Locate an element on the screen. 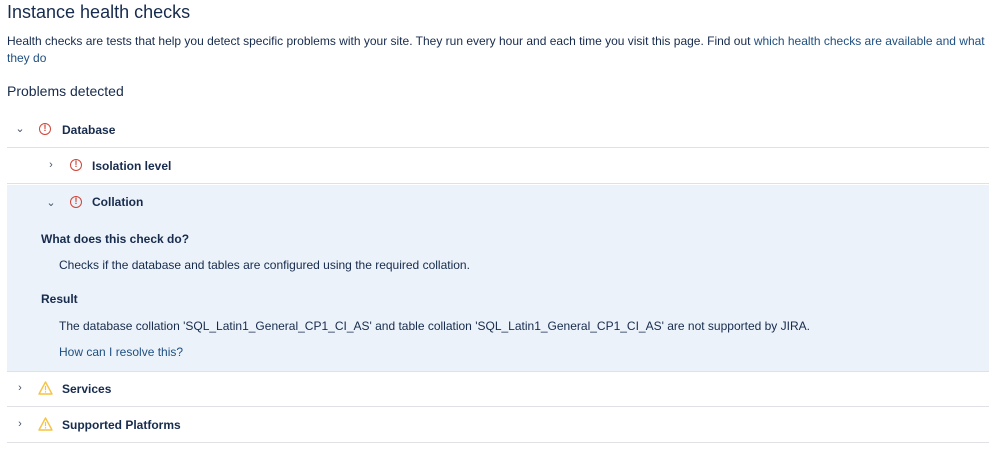  check-row-database: ⌄ ! Database is located at coordinates (498, 130).